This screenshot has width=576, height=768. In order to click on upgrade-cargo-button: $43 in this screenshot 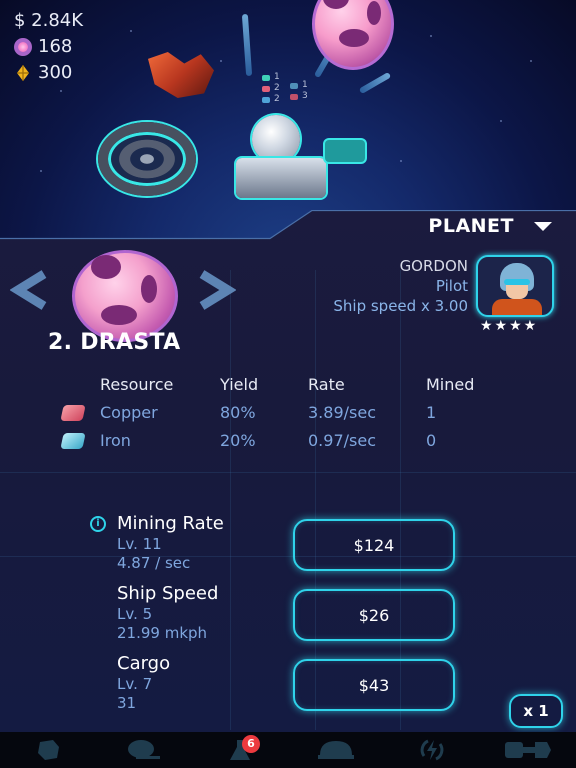, I will do `click(374, 685)`.